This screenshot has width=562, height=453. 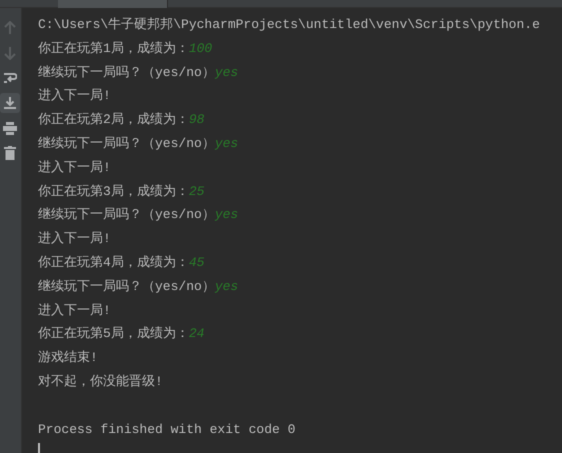 I want to click on console-output: 游戏结束!, so click(x=68, y=358).